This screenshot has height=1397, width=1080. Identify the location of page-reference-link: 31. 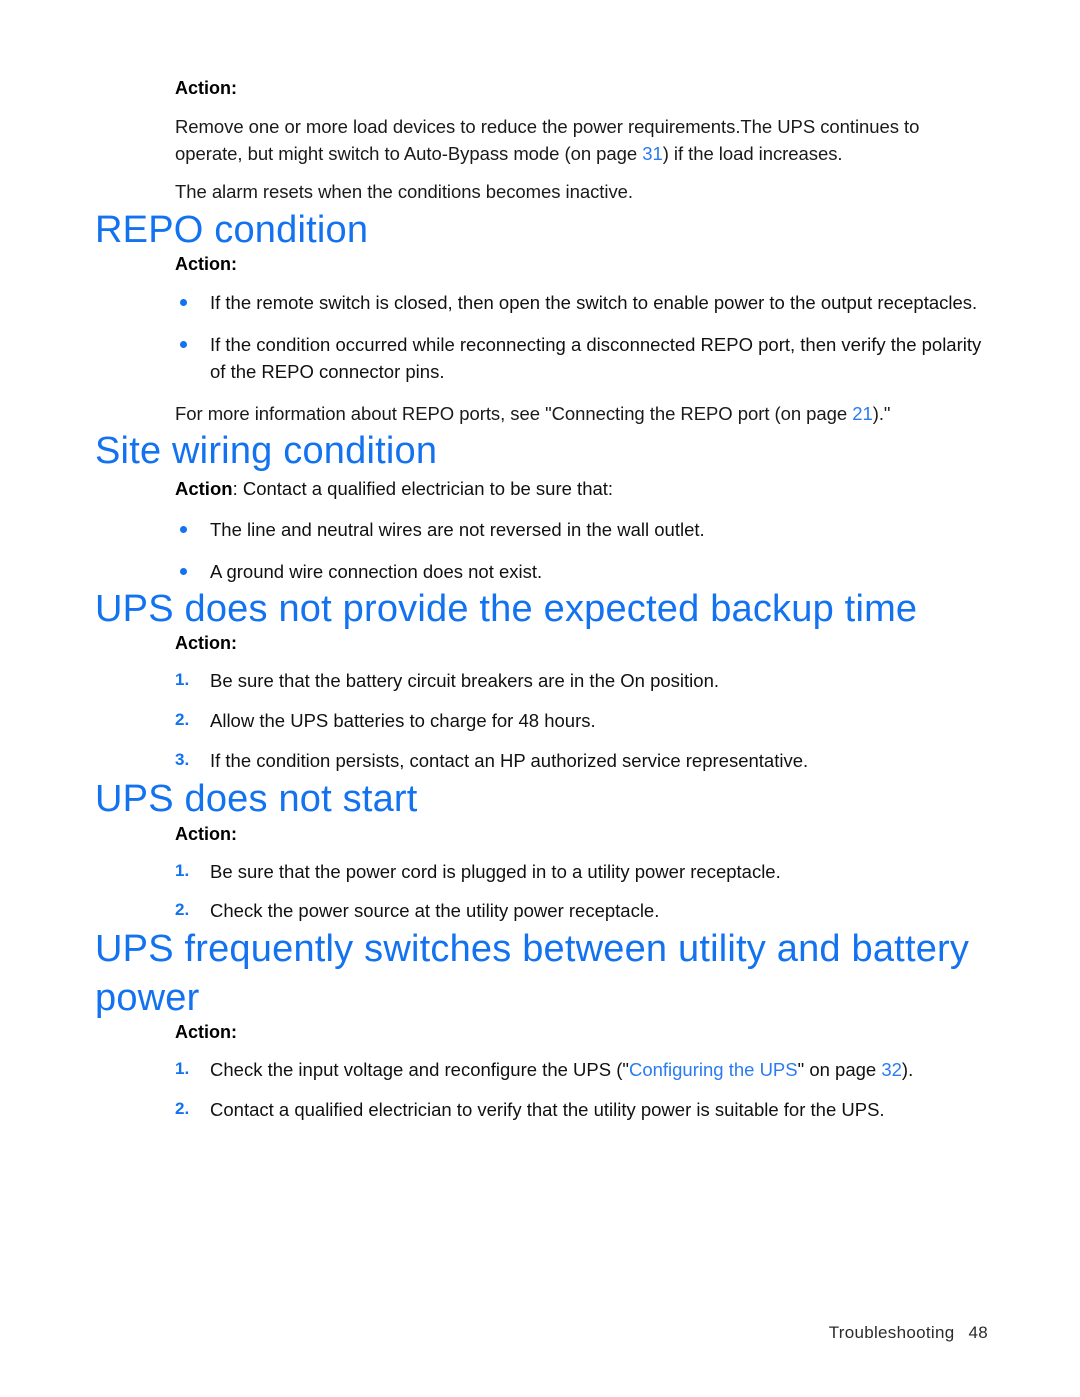
(652, 153).